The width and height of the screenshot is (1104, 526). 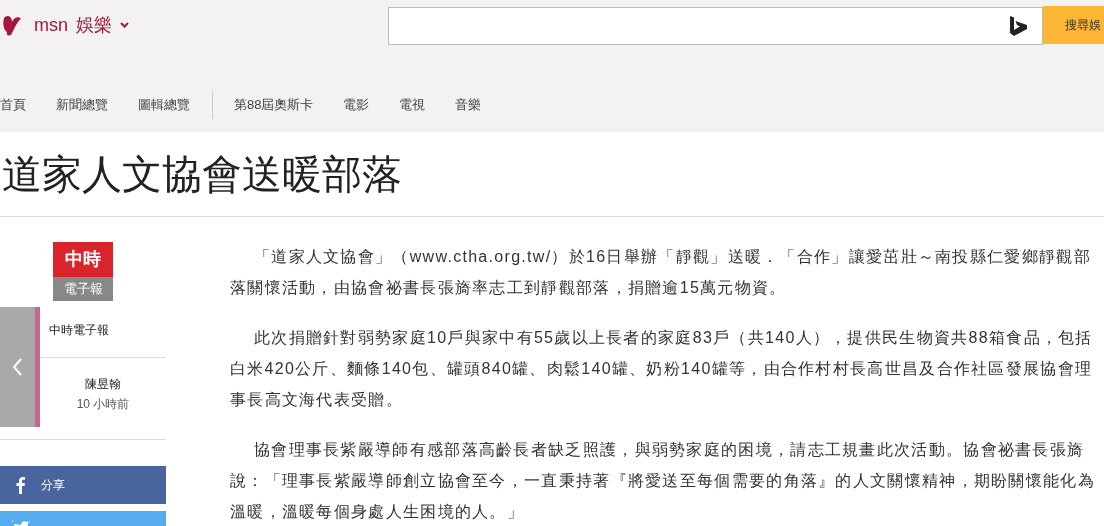 What do you see at coordinates (83, 518) in the screenshot?
I see `tweet-button` at bounding box center [83, 518].